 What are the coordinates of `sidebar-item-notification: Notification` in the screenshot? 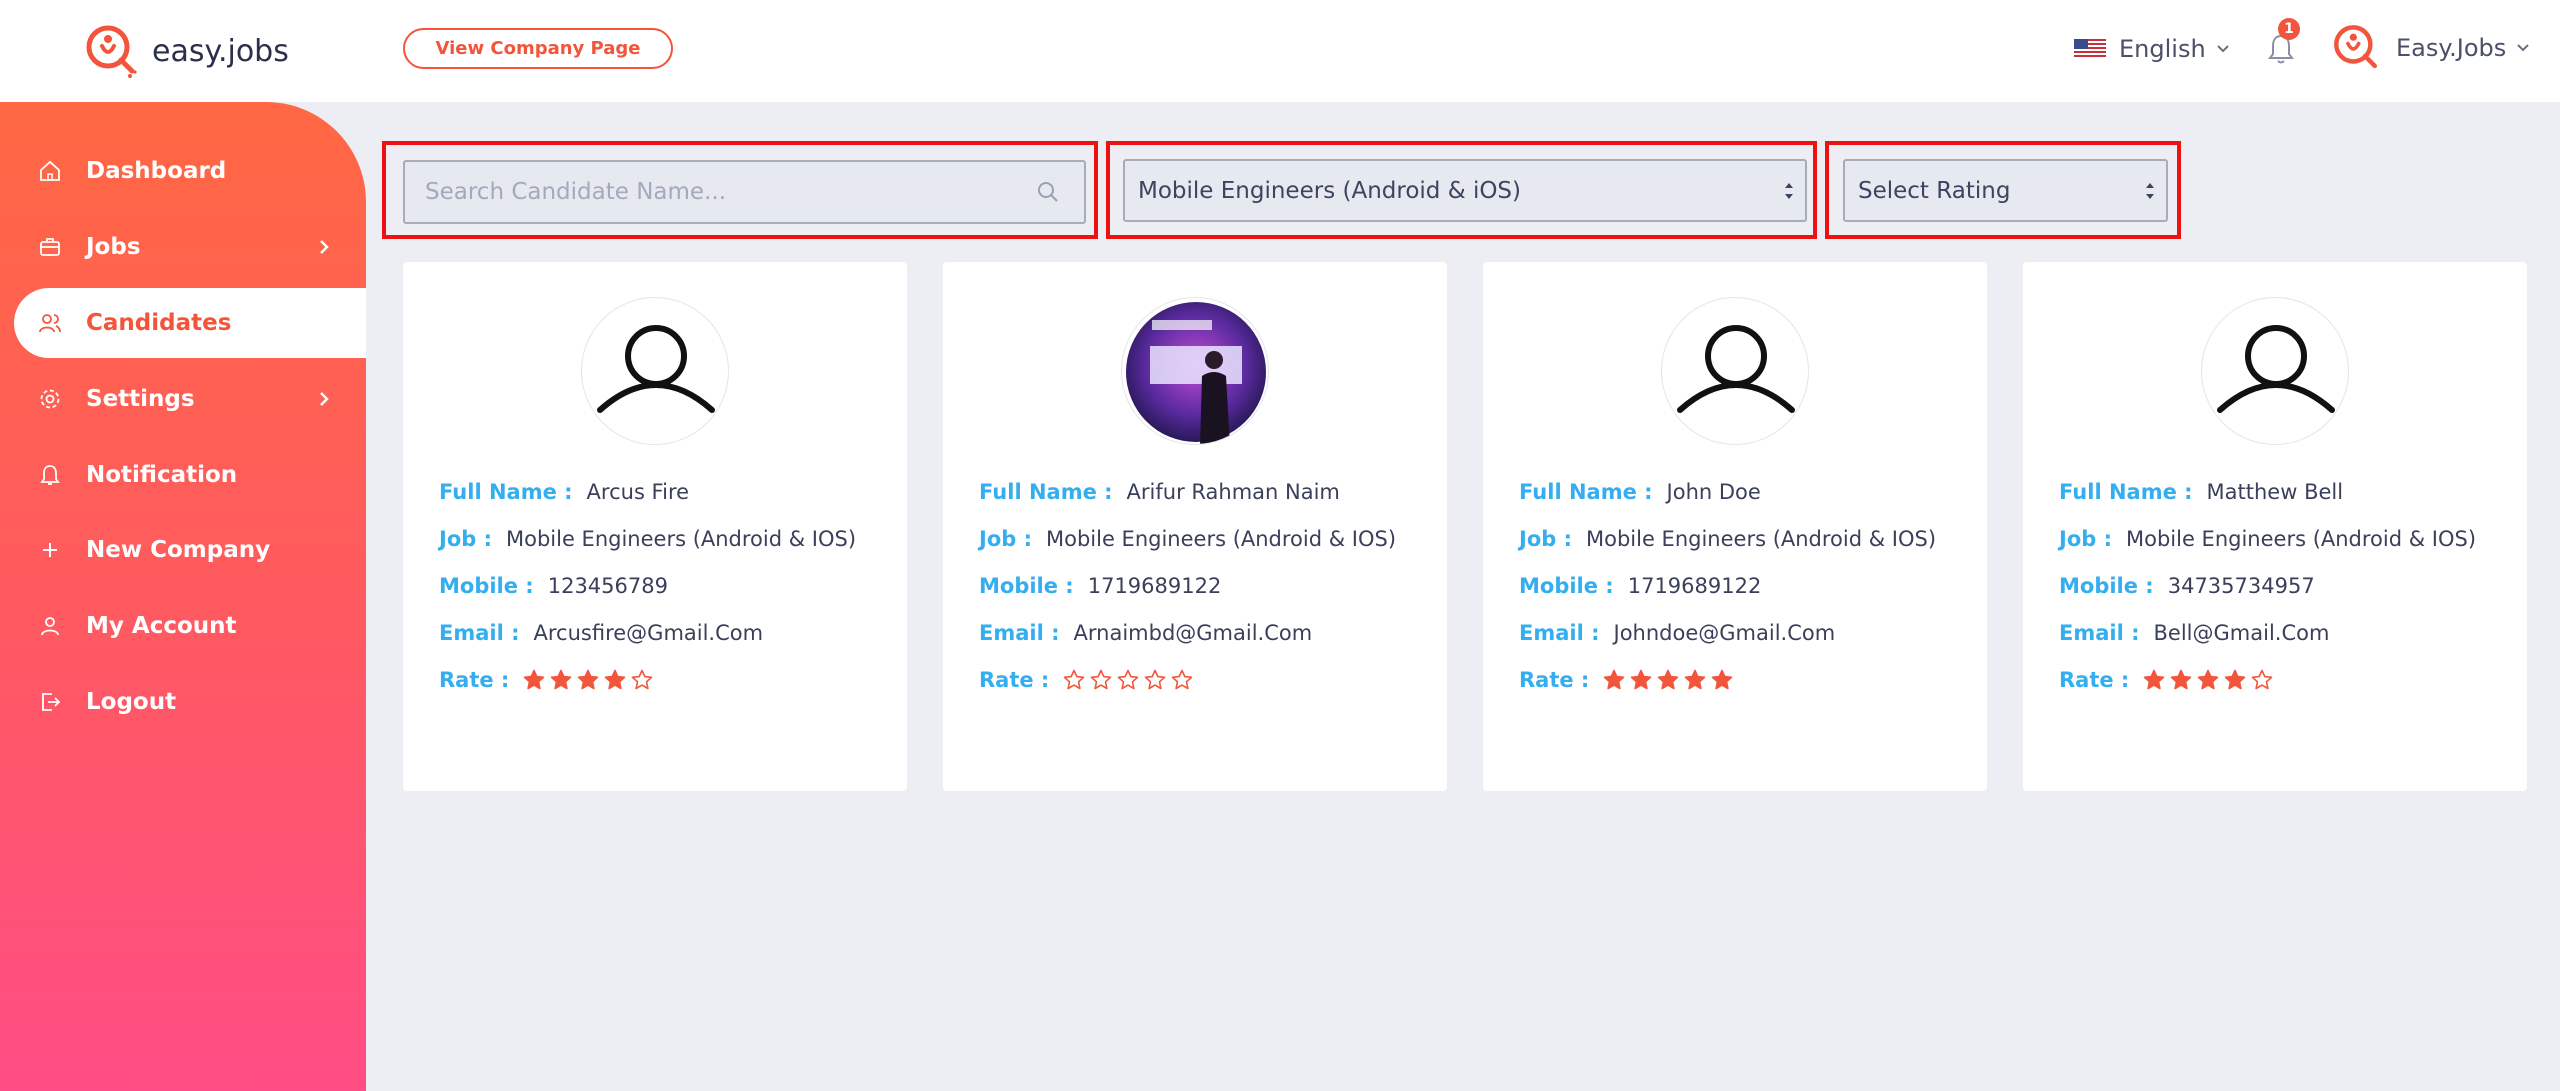 It's located at (190, 475).